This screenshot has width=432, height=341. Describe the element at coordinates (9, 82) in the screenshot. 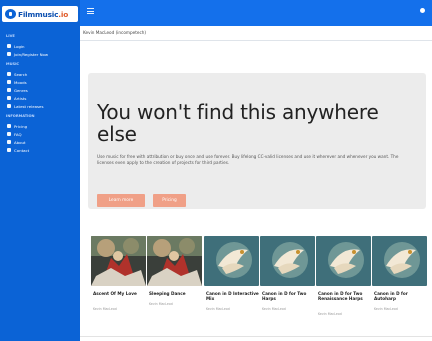

I see `mood-icon` at that location.